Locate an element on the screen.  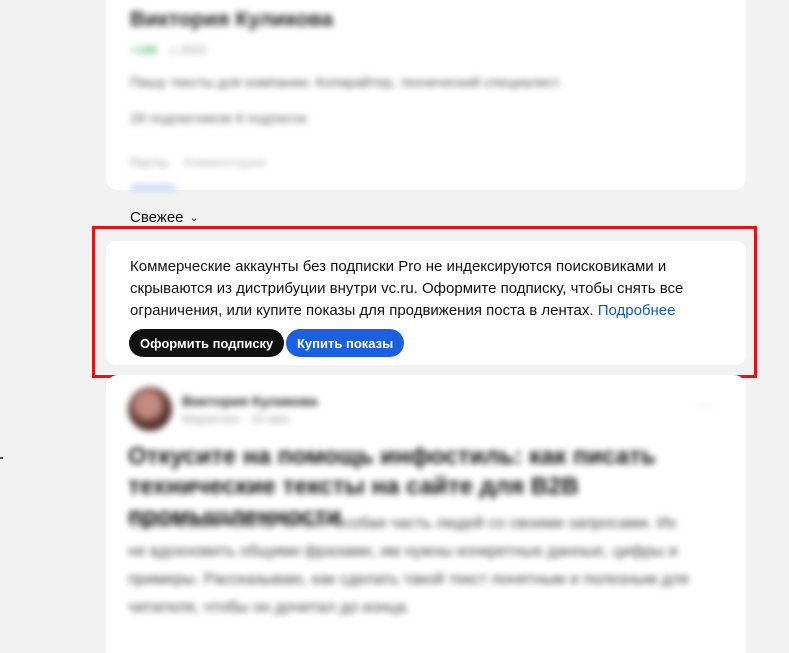
more-options-icon: ··· is located at coordinates (705, 406).